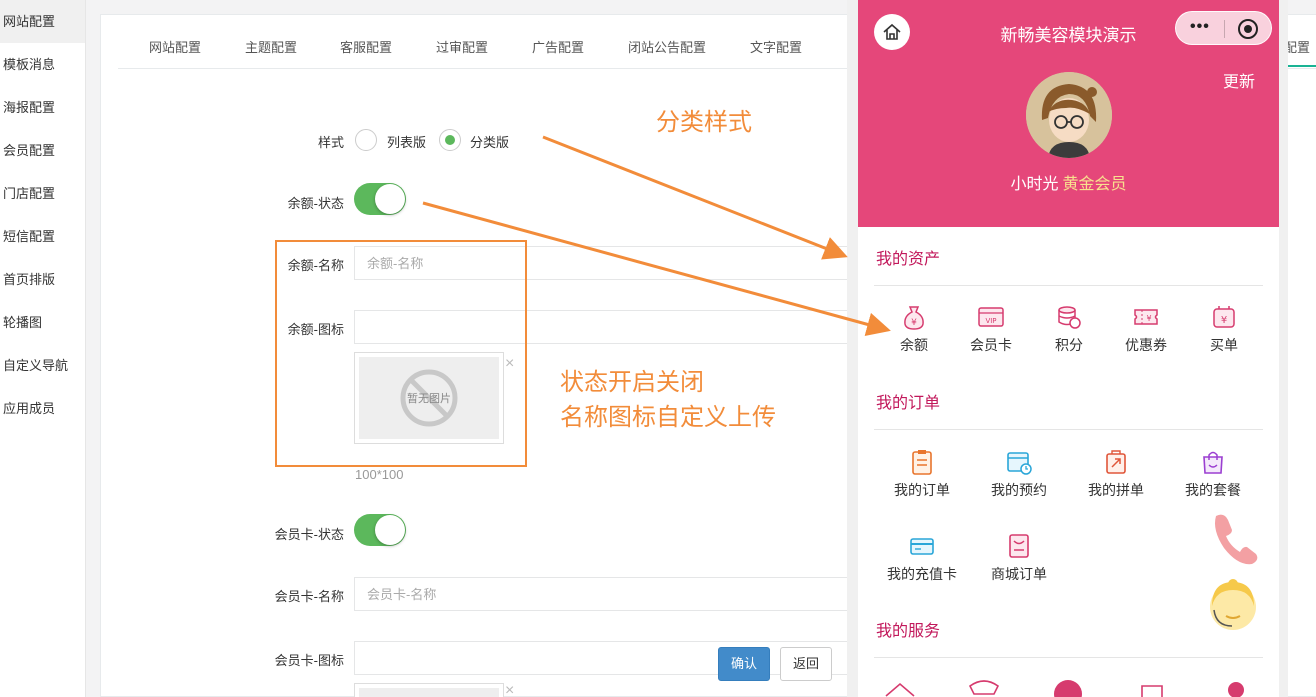 The height and width of the screenshot is (697, 1316). I want to click on tab-ad-config: 广告配置, so click(558, 46).